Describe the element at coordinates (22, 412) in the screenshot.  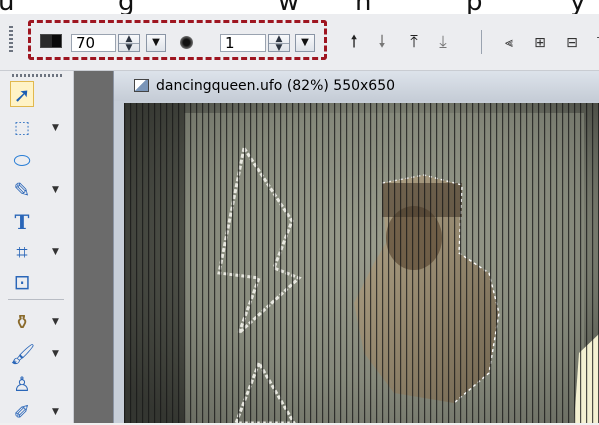
I see `eyedropper-tool-icon: ✐` at that location.